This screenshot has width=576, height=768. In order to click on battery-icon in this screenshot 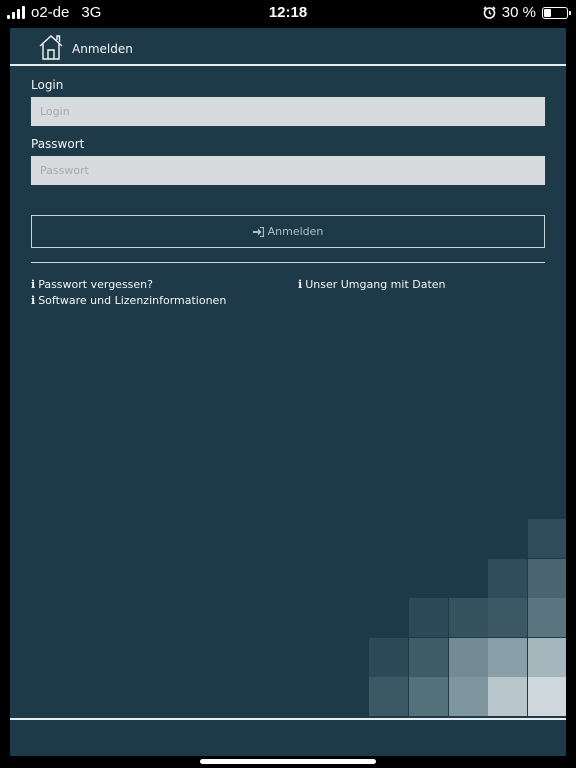, I will do `click(556, 12)`.